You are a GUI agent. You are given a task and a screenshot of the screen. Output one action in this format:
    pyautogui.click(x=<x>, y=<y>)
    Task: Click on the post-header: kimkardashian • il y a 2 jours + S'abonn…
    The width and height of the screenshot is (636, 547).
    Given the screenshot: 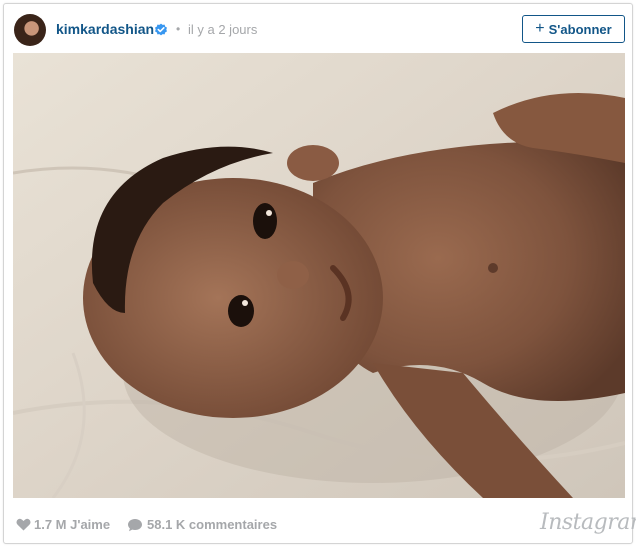 What is the action you would take?
    pyautogui.click(x=318, y=28)
    